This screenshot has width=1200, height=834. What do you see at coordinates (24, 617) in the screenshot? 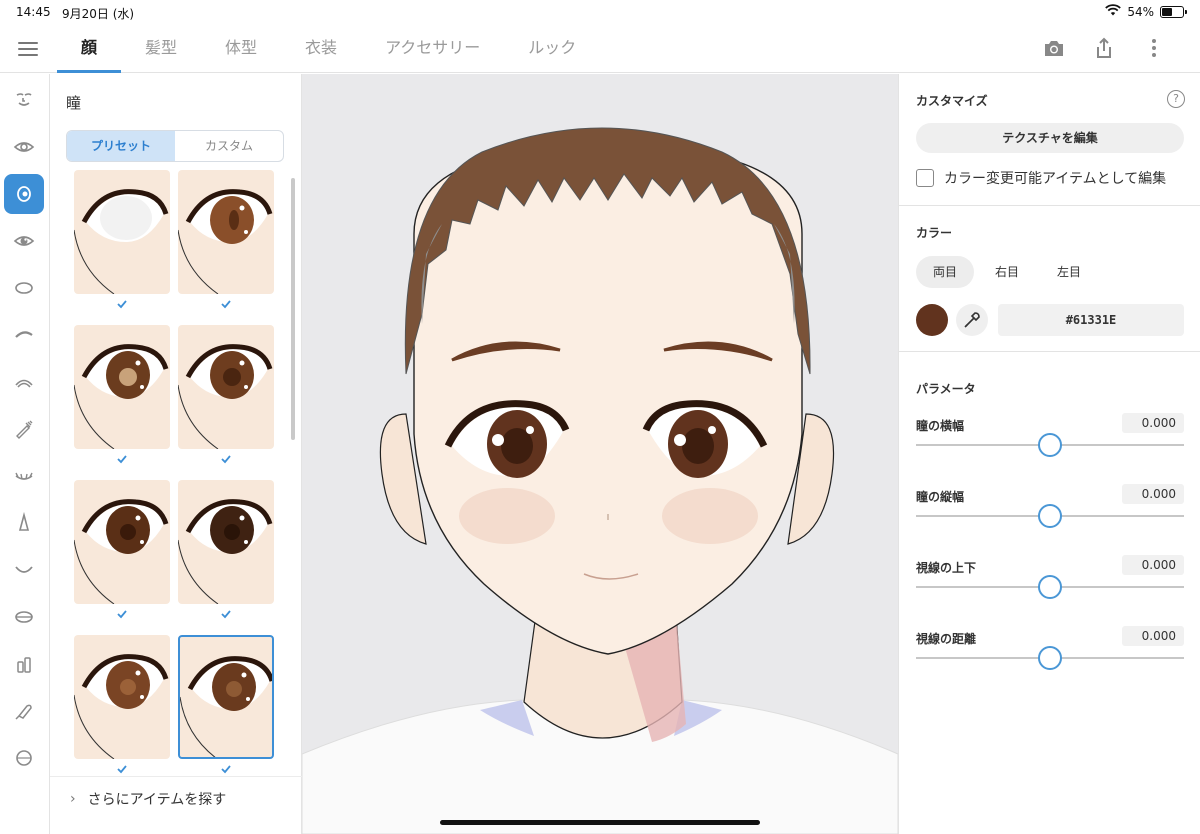
I see `lips-icon` at bounding box center [24, 617].